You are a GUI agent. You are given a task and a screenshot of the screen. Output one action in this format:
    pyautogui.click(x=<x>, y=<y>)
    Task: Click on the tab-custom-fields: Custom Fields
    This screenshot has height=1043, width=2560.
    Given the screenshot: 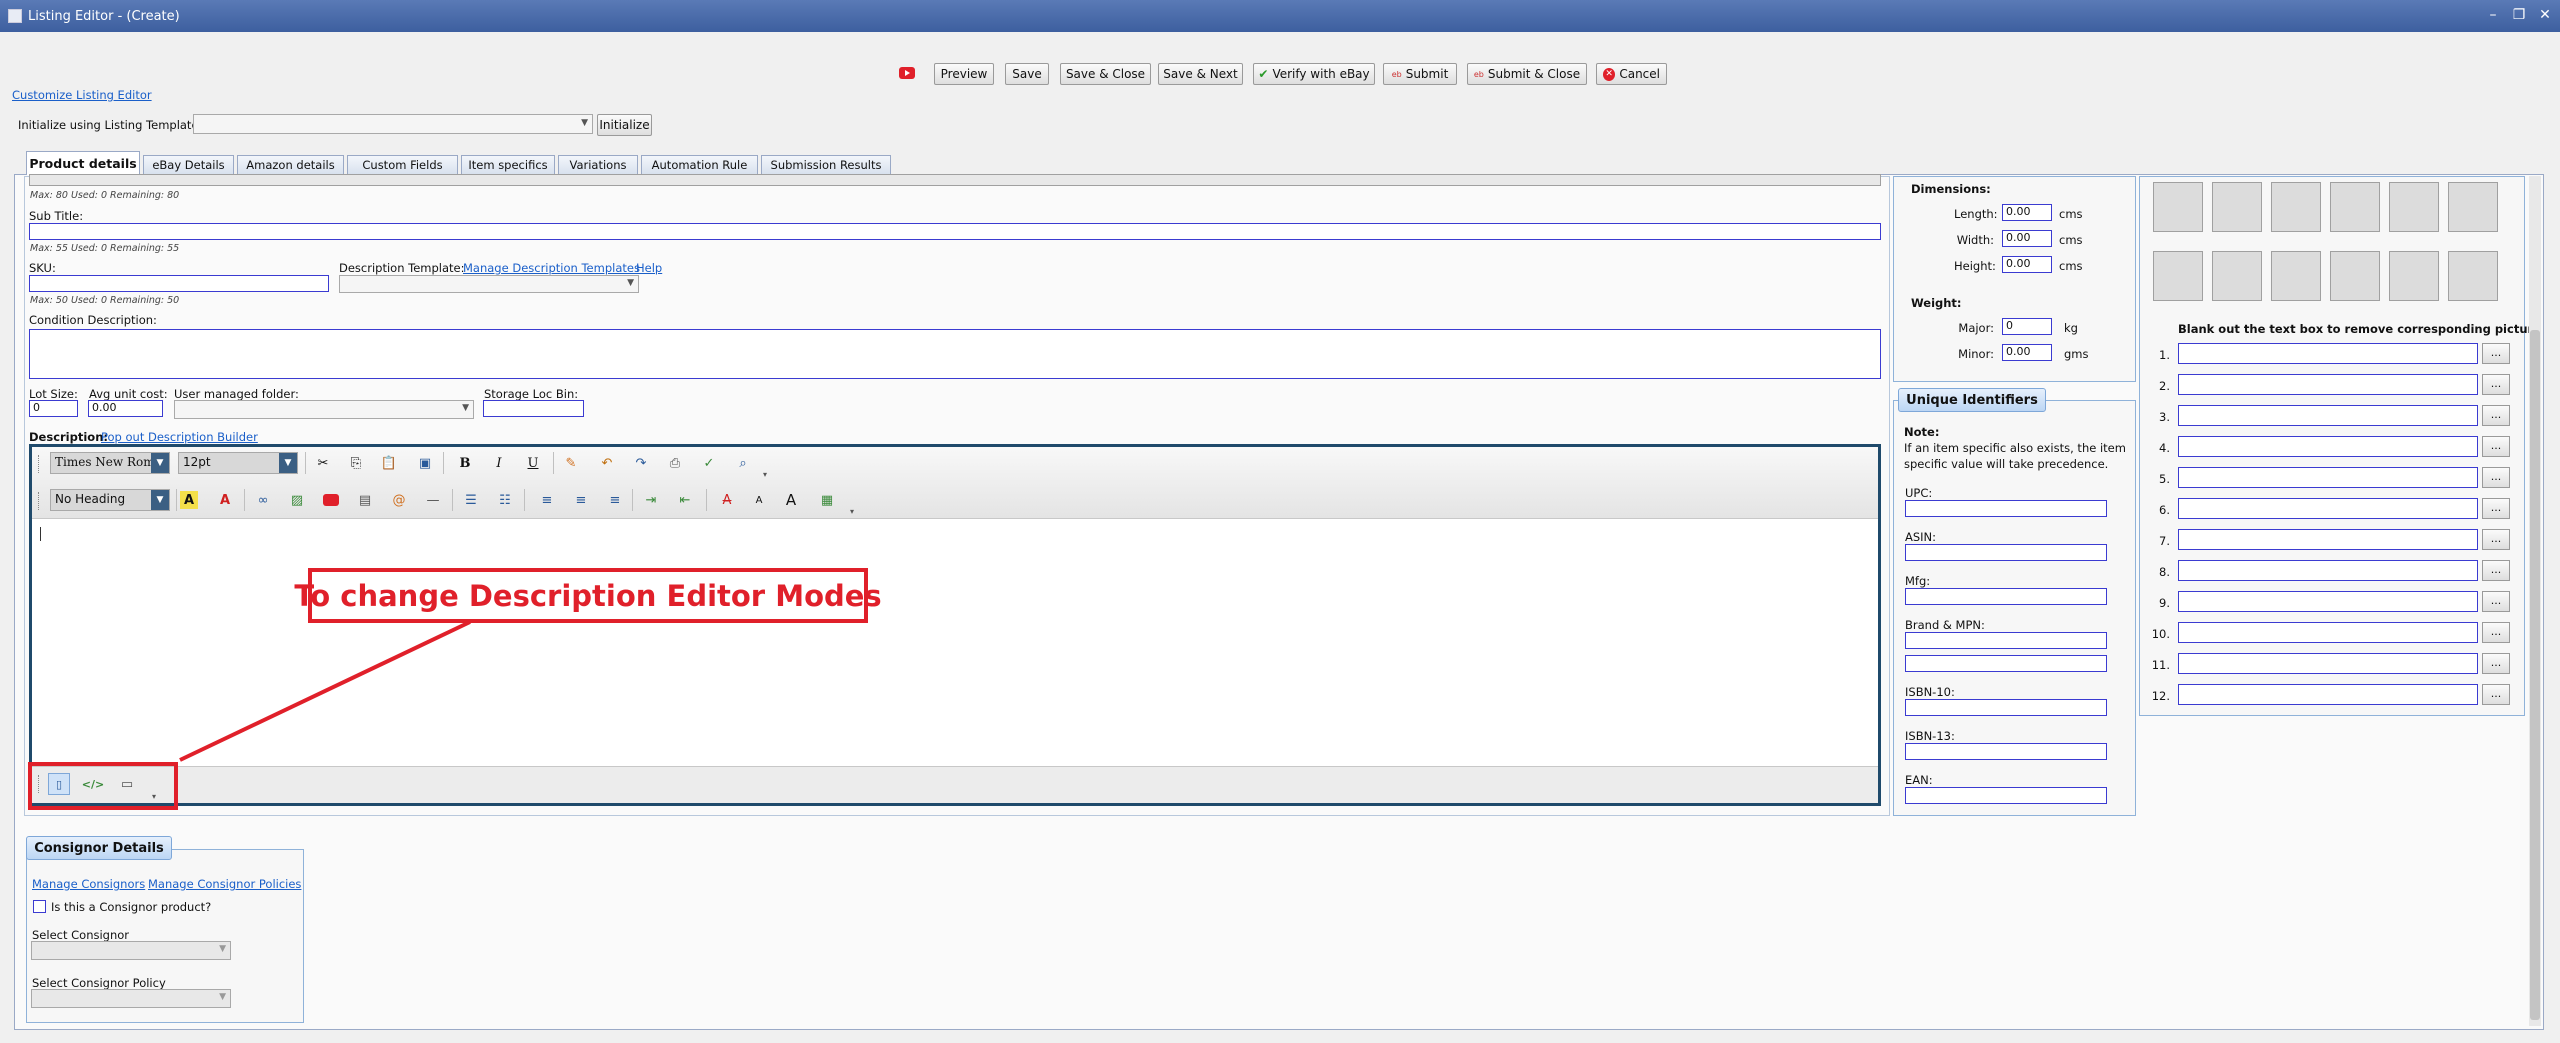 What is the action you would take?
    pyautogui.click(x=402, y=164)
    